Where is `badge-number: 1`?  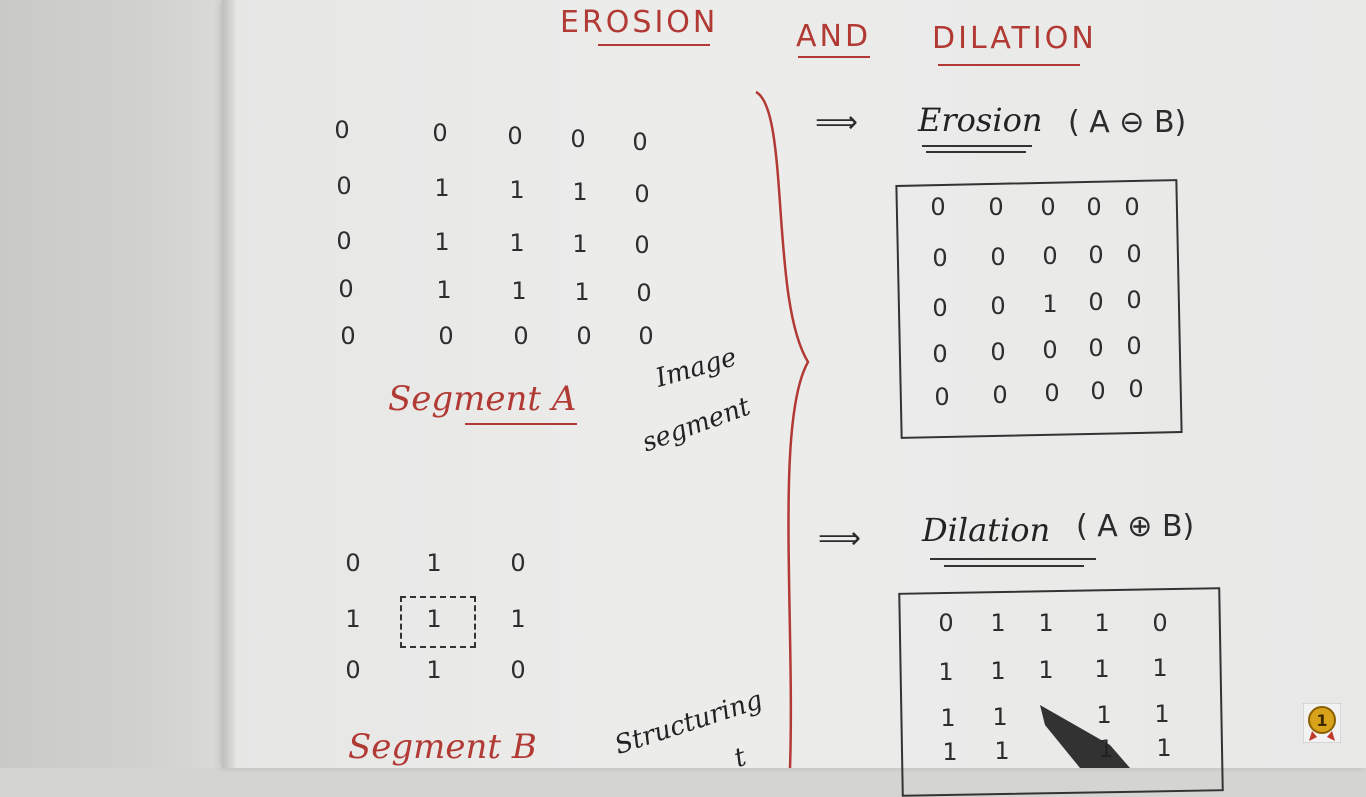 badge-number: 1 is located at coordinates (1321, 720).